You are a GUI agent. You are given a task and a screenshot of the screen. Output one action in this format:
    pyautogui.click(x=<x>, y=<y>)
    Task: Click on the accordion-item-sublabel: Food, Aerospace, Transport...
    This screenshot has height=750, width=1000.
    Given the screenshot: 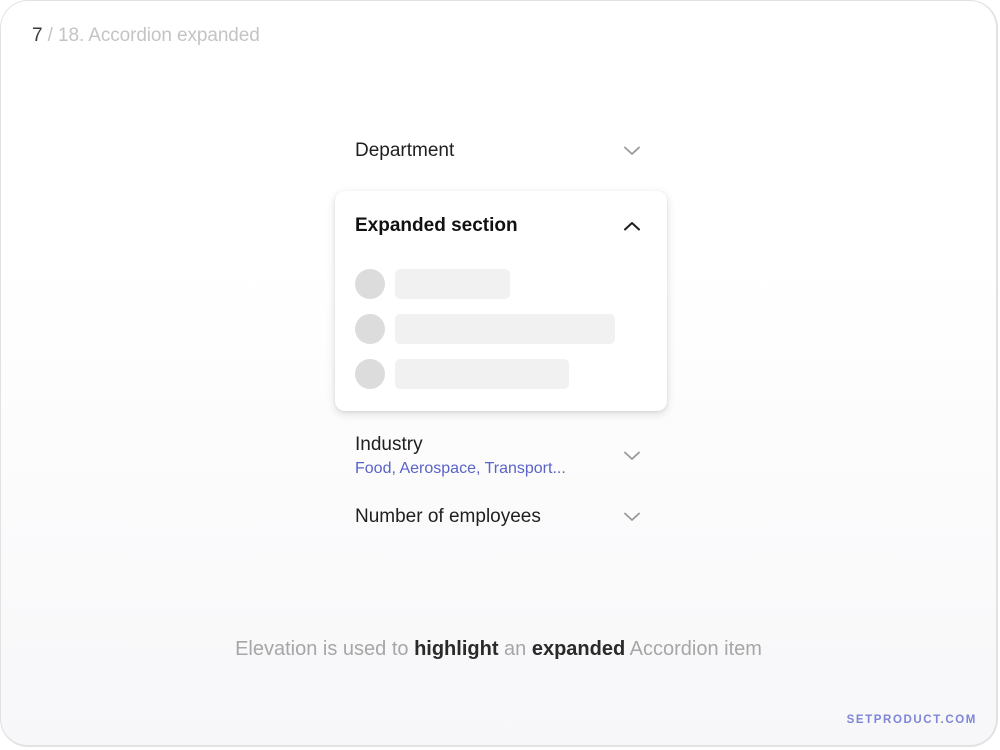 What is the action you would take?
    pyautogui.click(x=460, y=468)
    